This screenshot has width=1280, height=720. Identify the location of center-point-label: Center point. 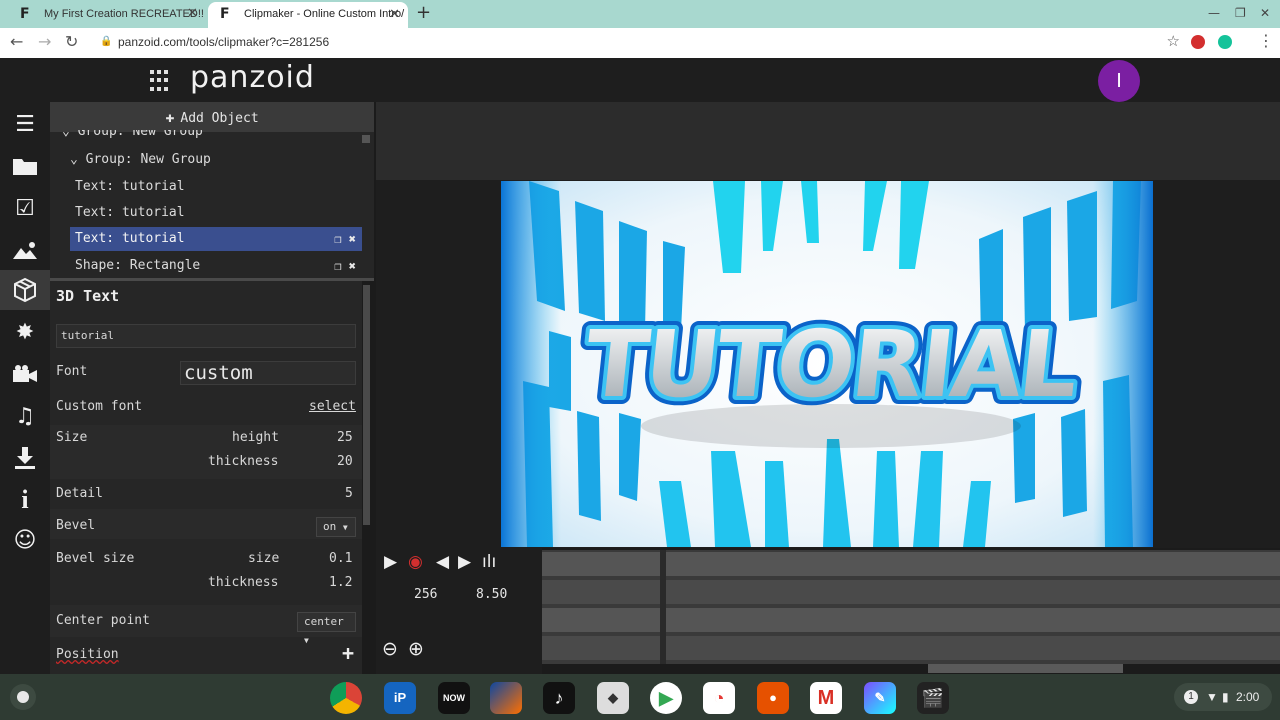
(103, 620).